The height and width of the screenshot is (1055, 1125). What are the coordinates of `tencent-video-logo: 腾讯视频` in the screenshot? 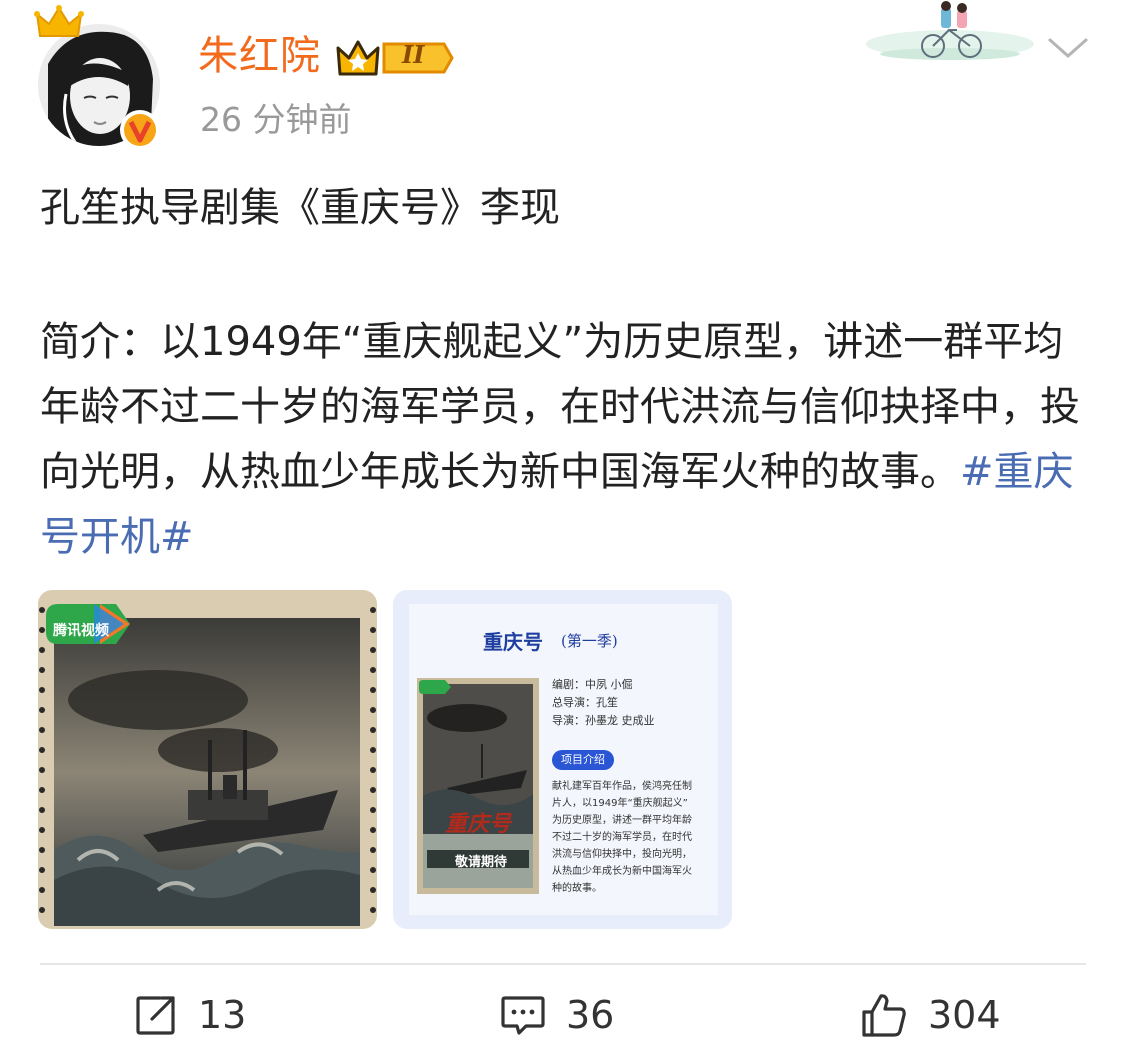 It's located at (81, 631).